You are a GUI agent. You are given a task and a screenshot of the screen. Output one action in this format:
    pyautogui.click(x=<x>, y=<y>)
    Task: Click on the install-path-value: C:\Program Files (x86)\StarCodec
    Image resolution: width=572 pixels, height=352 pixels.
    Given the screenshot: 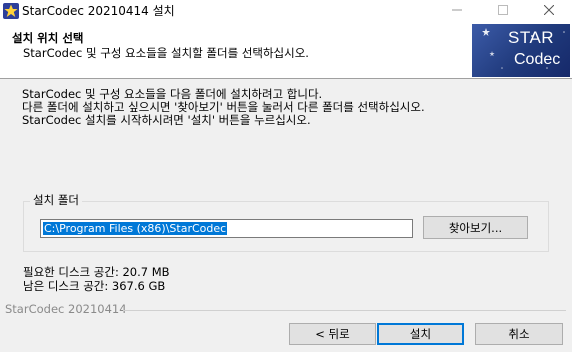 What is the action you would take?
    pyautogui.click(x=135, y=228)
    